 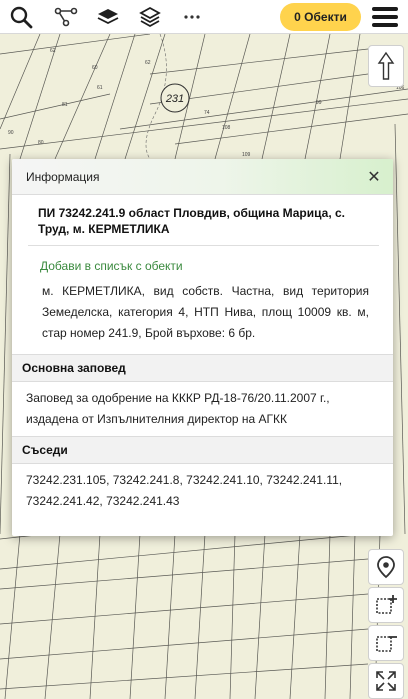 What do you see at coordinates (202, 450) in the screenshot?
I see `neighbors-section-title: Съседи` at bounding box center [202, 450].